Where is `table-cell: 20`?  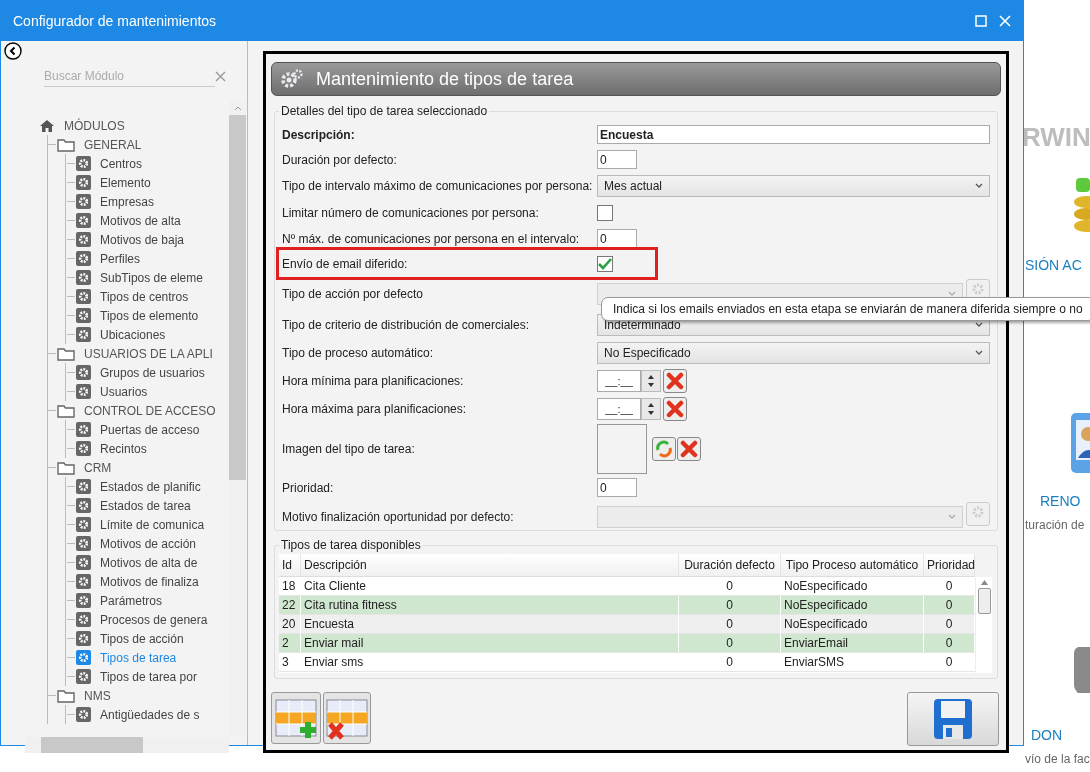 table-cell: 20 is located at coordinates (290, 624).